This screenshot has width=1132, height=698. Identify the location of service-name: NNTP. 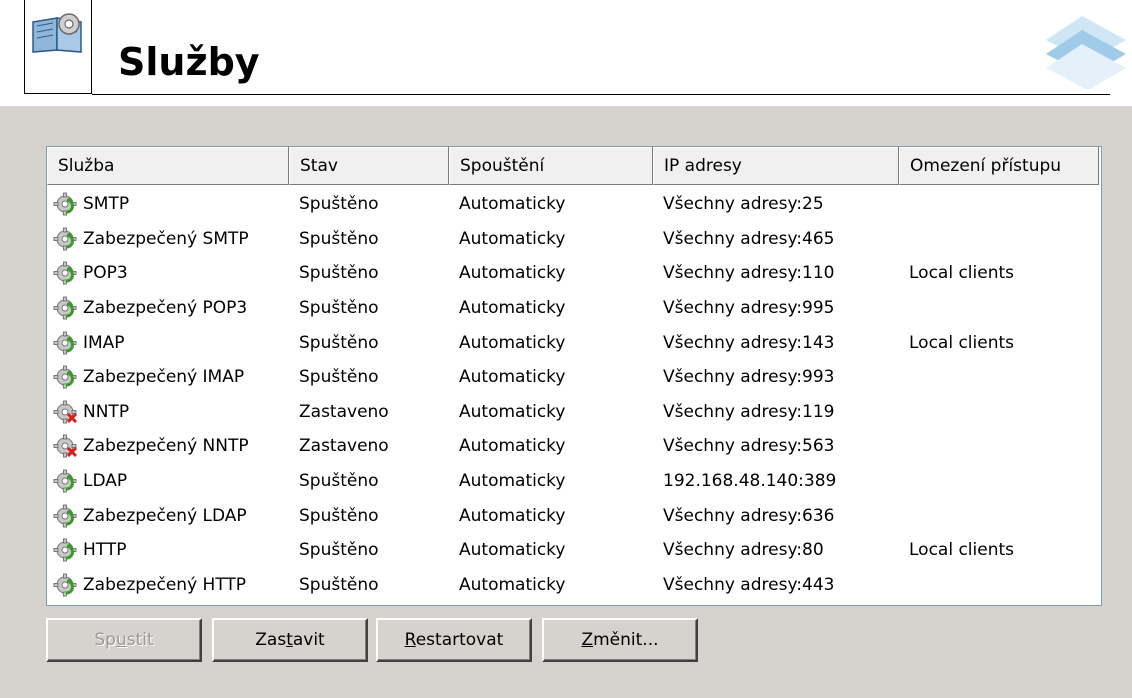
(106, 411).